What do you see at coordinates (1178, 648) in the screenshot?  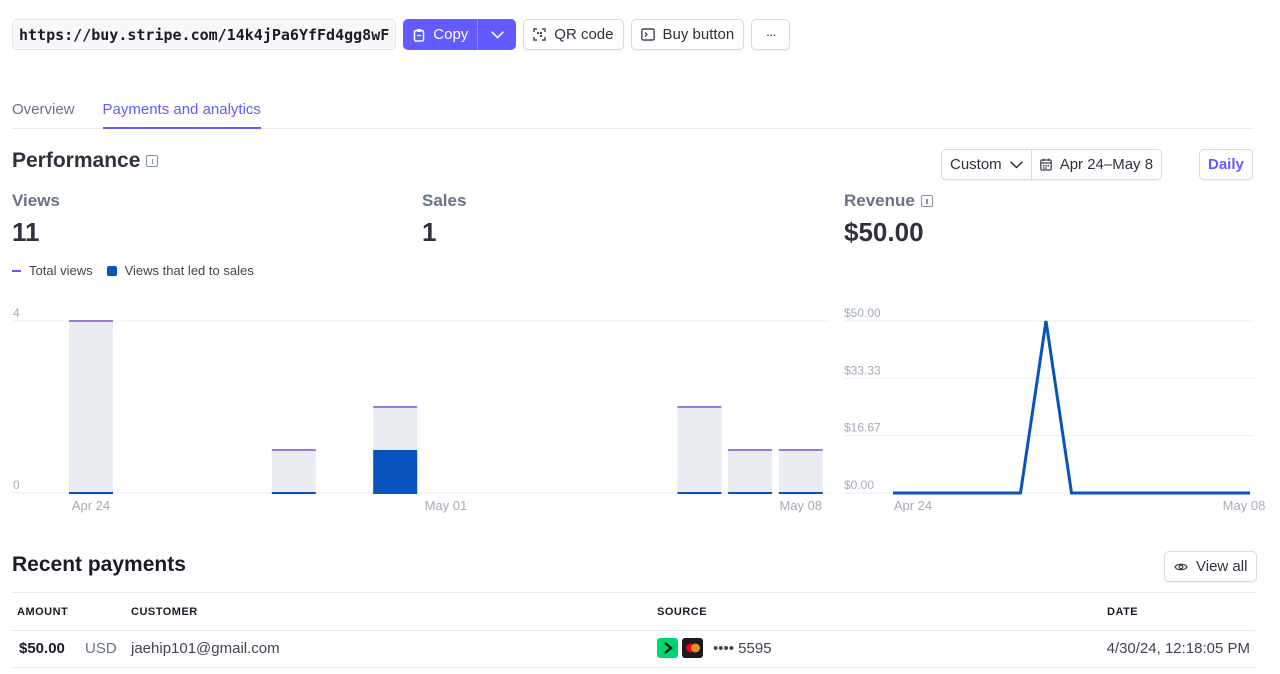 I see `payment-date: 4/30/24, 12:18:05 PM` at bounding box center [1178, 648].